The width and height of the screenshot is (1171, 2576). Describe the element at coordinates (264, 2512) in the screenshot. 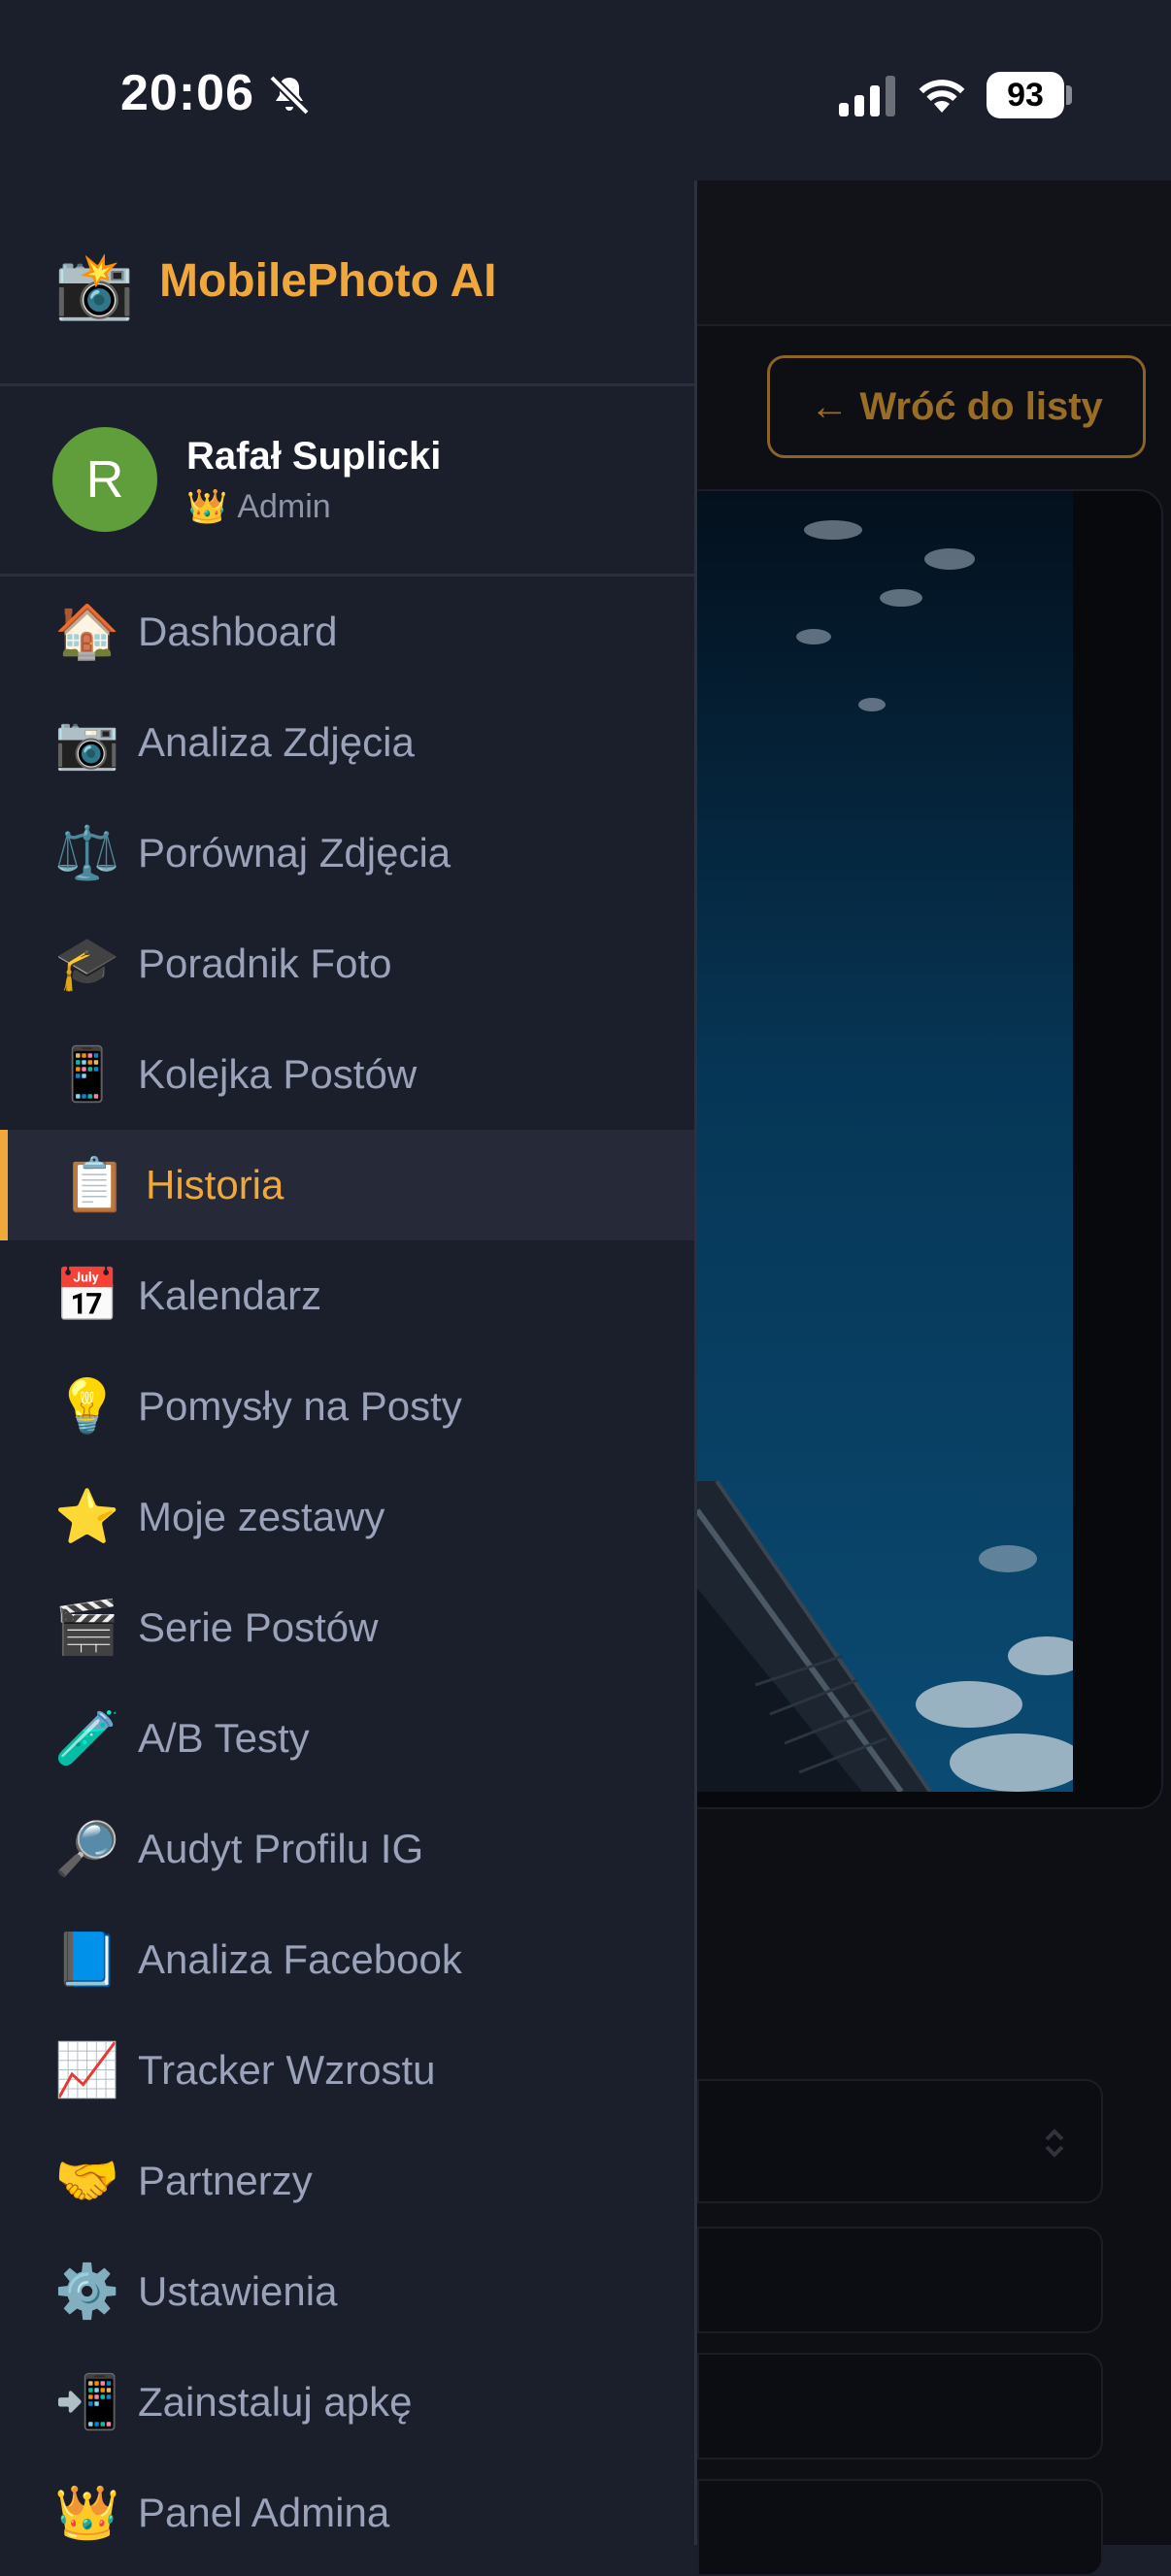

I see `menu-item-label: Panel Admina` at that location.